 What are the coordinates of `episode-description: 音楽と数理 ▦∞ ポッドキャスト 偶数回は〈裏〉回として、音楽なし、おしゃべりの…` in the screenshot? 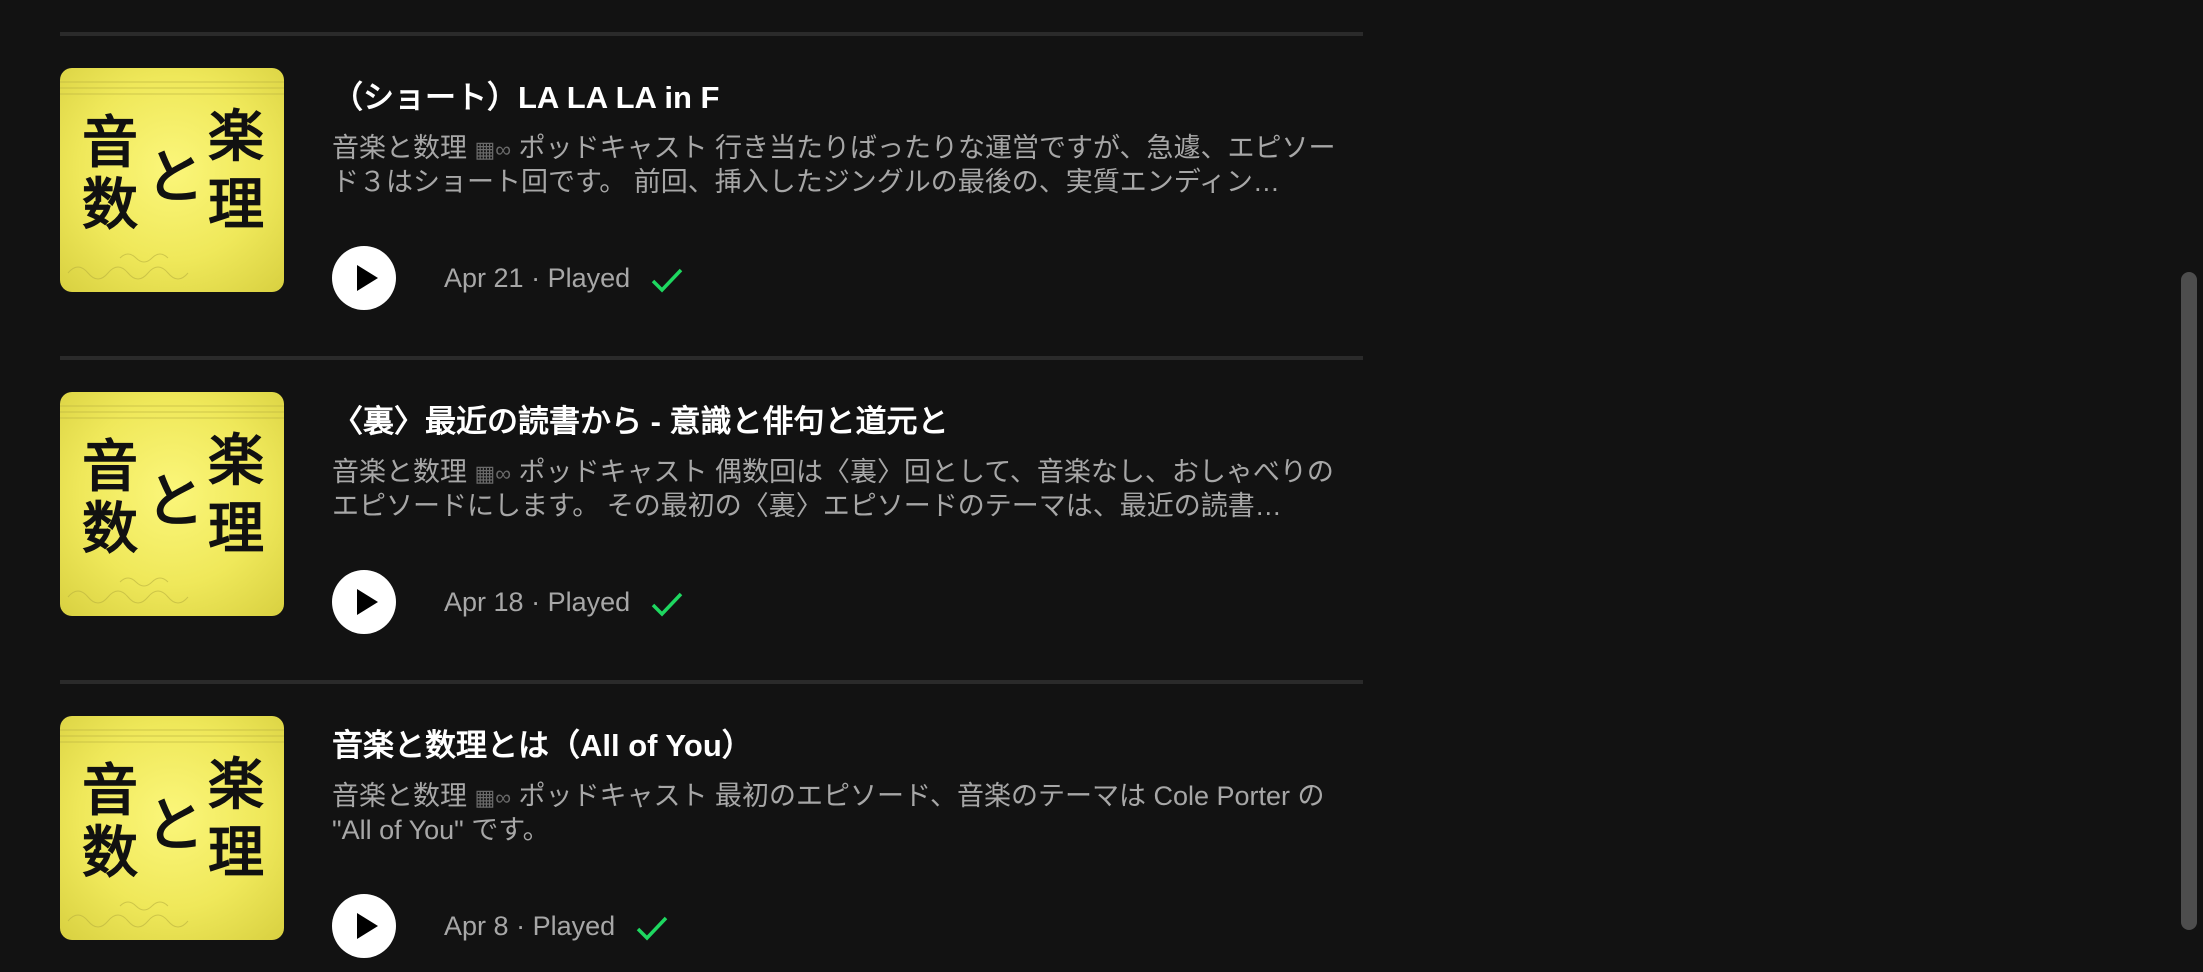 It's located at (845, 489).